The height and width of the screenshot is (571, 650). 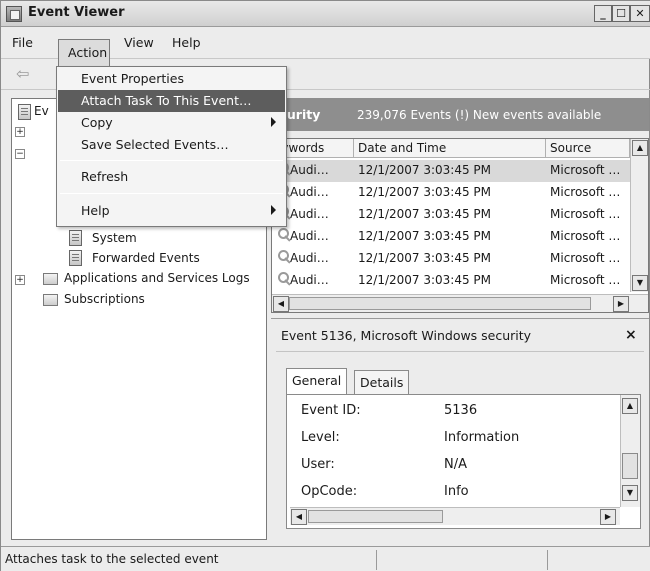 What do you see at coordinates (95, 210) in the screenshot?
I see `menu-item-label: Help` at bounding box center [95, 210].